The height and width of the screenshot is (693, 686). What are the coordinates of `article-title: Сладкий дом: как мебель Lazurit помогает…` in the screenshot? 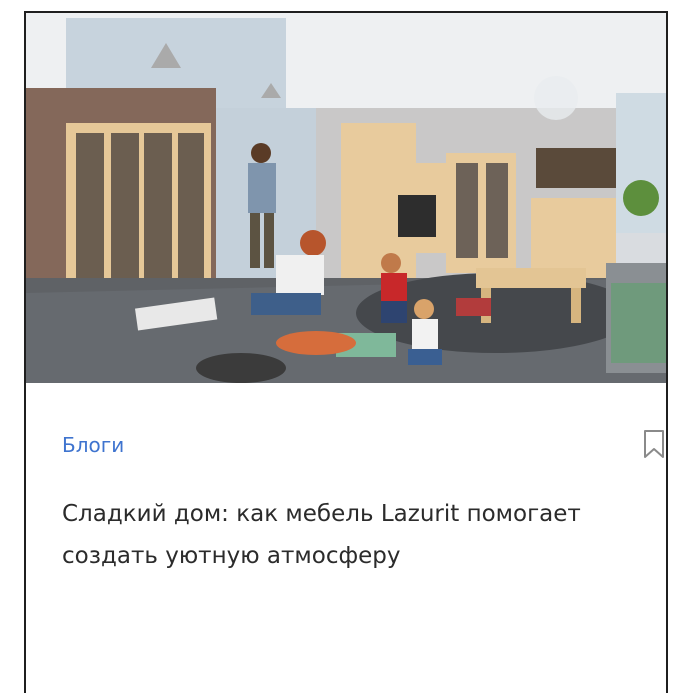 It's located at (352, 535).